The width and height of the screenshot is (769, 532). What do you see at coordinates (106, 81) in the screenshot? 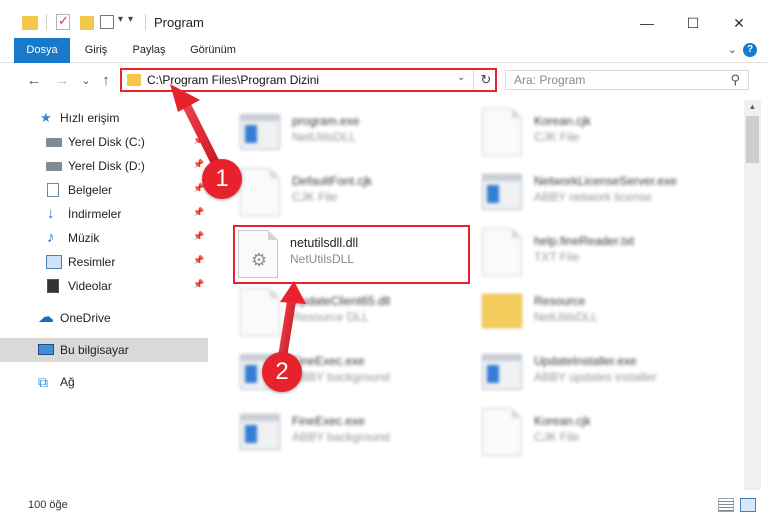
I see `up-button: ↑` at bounding box center [106, 81].